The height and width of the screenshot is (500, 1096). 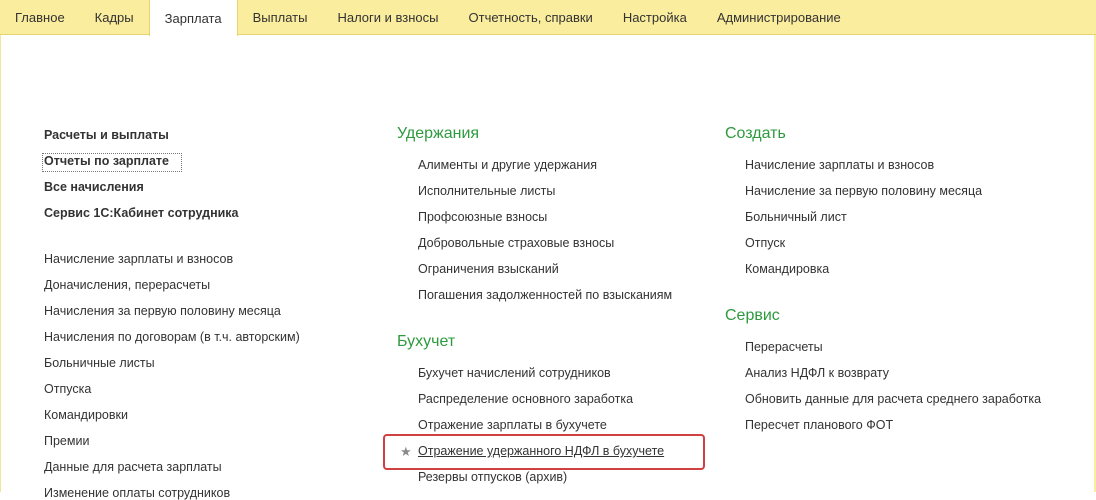 I want to click on list-item: Анализ НДФЛ к возврату, so click(x=817, y=373).